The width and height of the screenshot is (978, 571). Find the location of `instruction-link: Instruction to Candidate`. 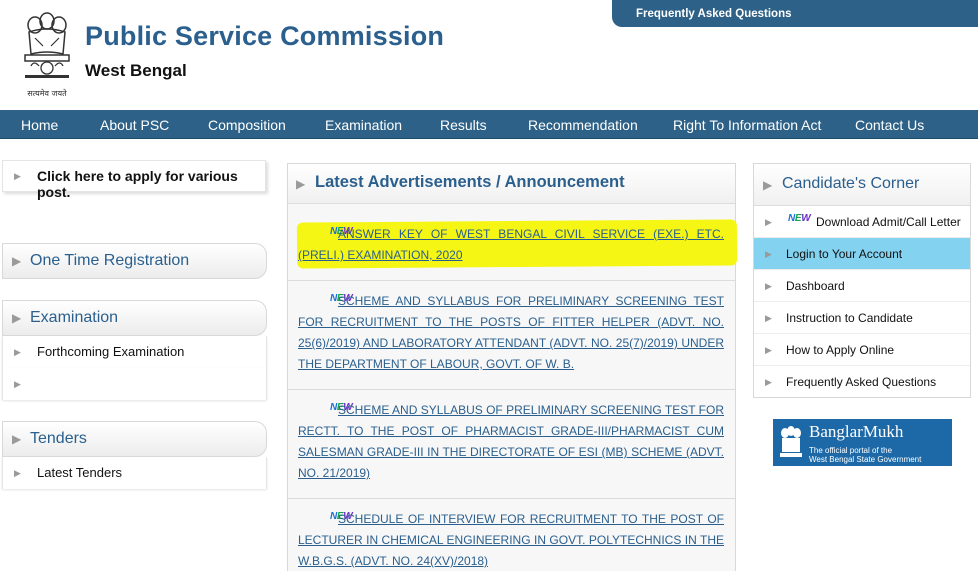

instruction-link: Instruction to Candidate is located at coordinates (849, 318).